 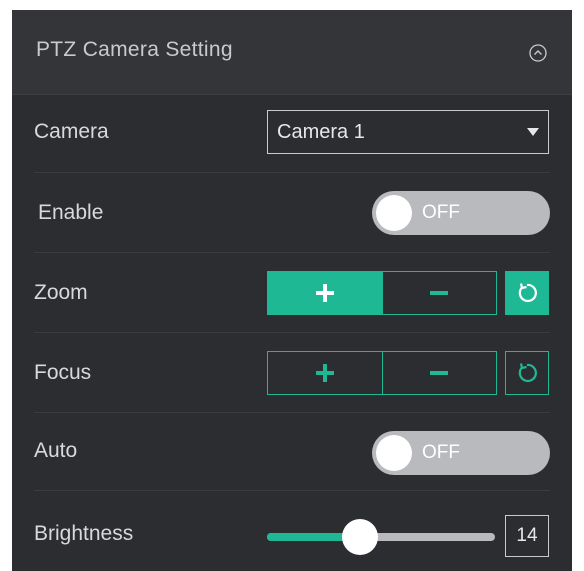 I want to click on focus-reset-button, so click(x=527, y=373).